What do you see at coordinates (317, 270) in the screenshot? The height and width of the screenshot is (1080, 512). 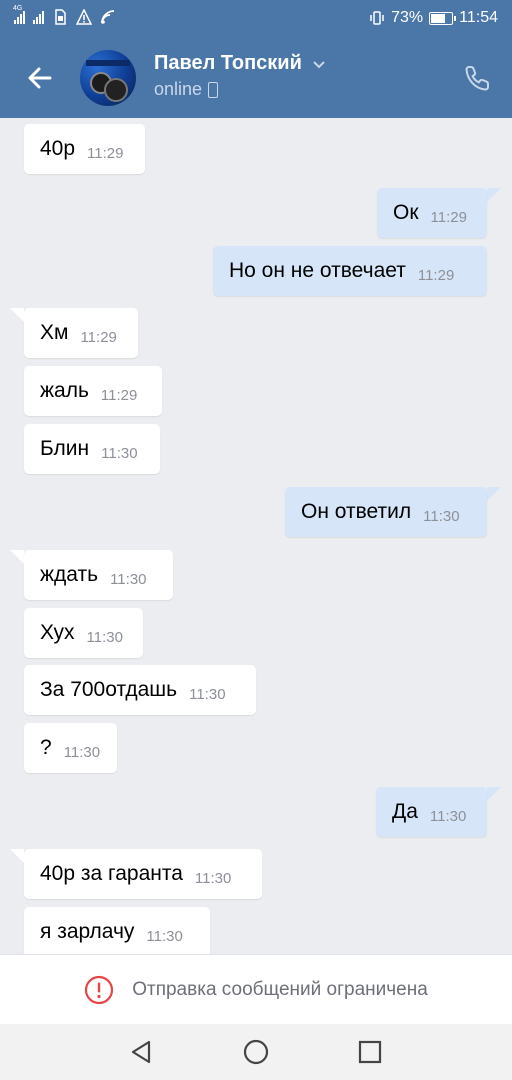 I see `message-text: Но он не отвечает` at bounding box center [317, 270].